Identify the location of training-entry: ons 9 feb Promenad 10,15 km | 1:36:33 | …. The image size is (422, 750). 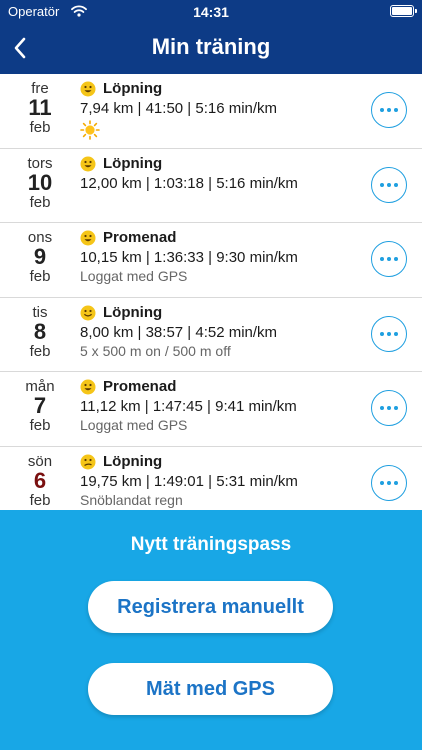
(211, 260).